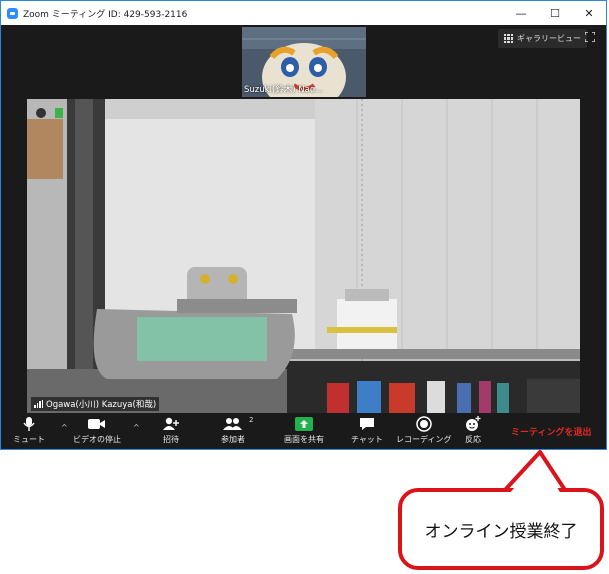 Image resolution: width=609 pixels, height=574 pixels. I want to click on share-screen-button: 画面を共有, so click(304, 431).